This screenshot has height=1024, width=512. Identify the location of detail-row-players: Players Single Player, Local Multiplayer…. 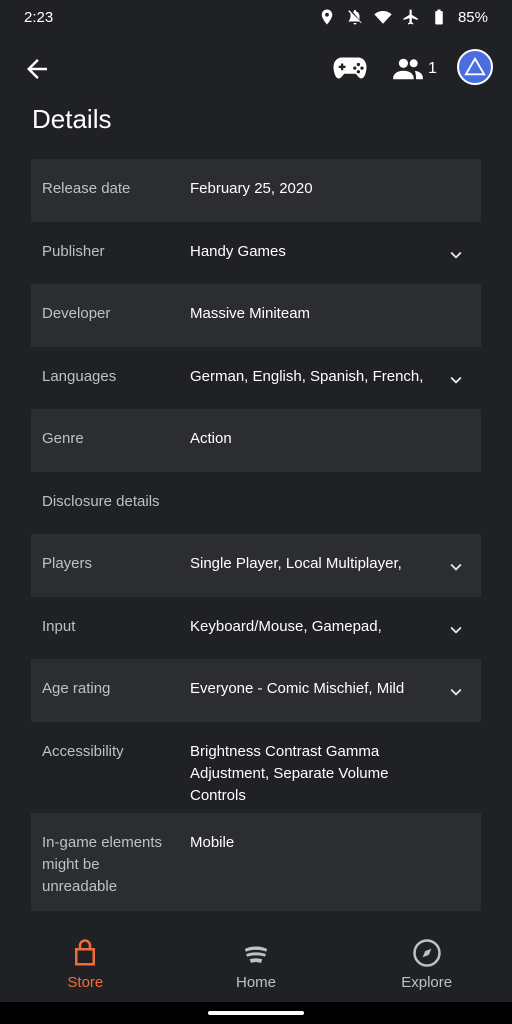
(256, 565).